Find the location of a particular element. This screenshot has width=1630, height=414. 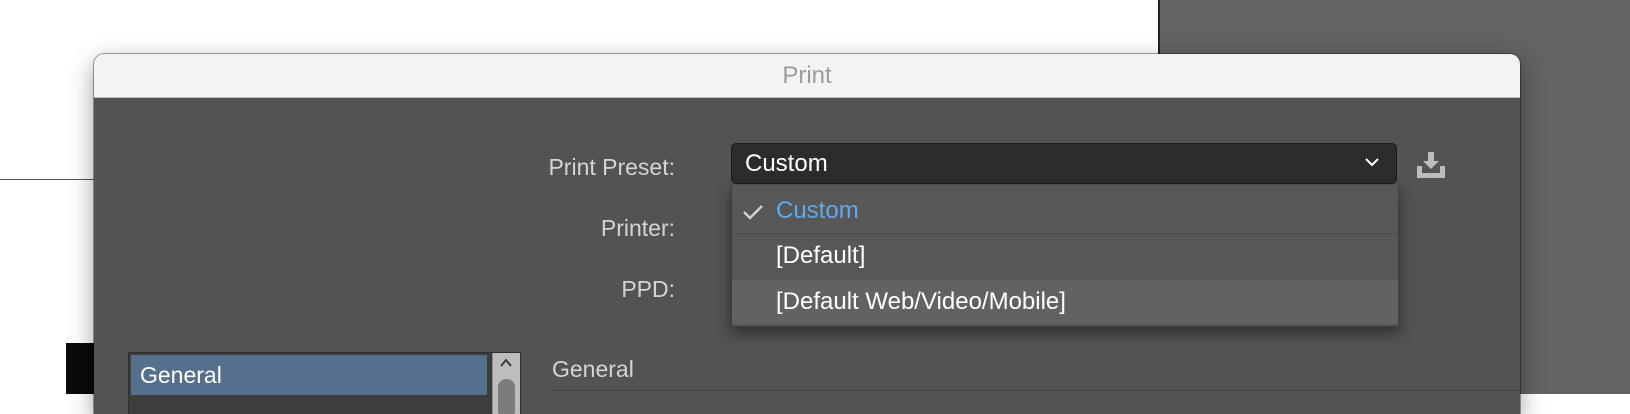

category-item-general: General is located at coordinates (309, 375).